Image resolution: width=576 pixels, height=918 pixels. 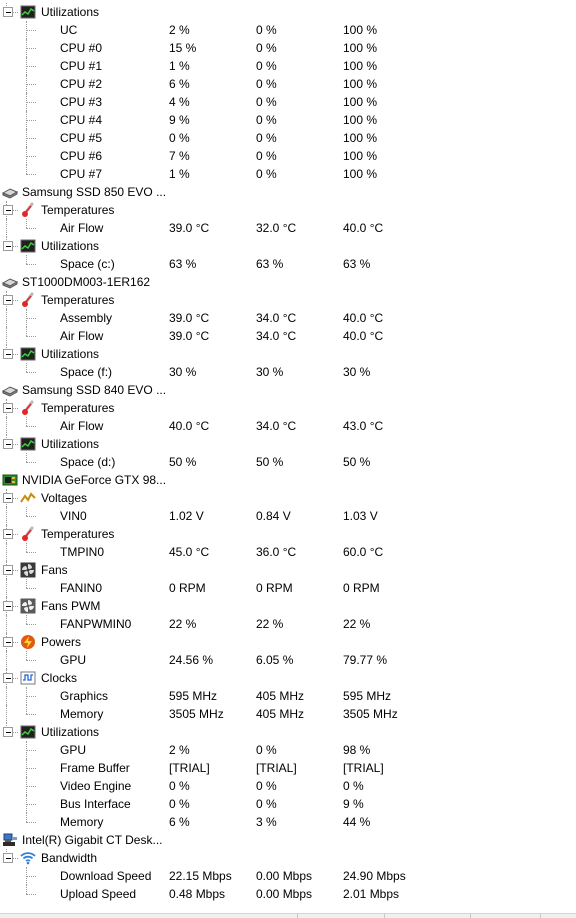 What do you see at coordinates (288, 84) in the screenshot?
I see `sensor-row: CPU #2 6 % 0 % 100 %` at bounding box center [288, 84].